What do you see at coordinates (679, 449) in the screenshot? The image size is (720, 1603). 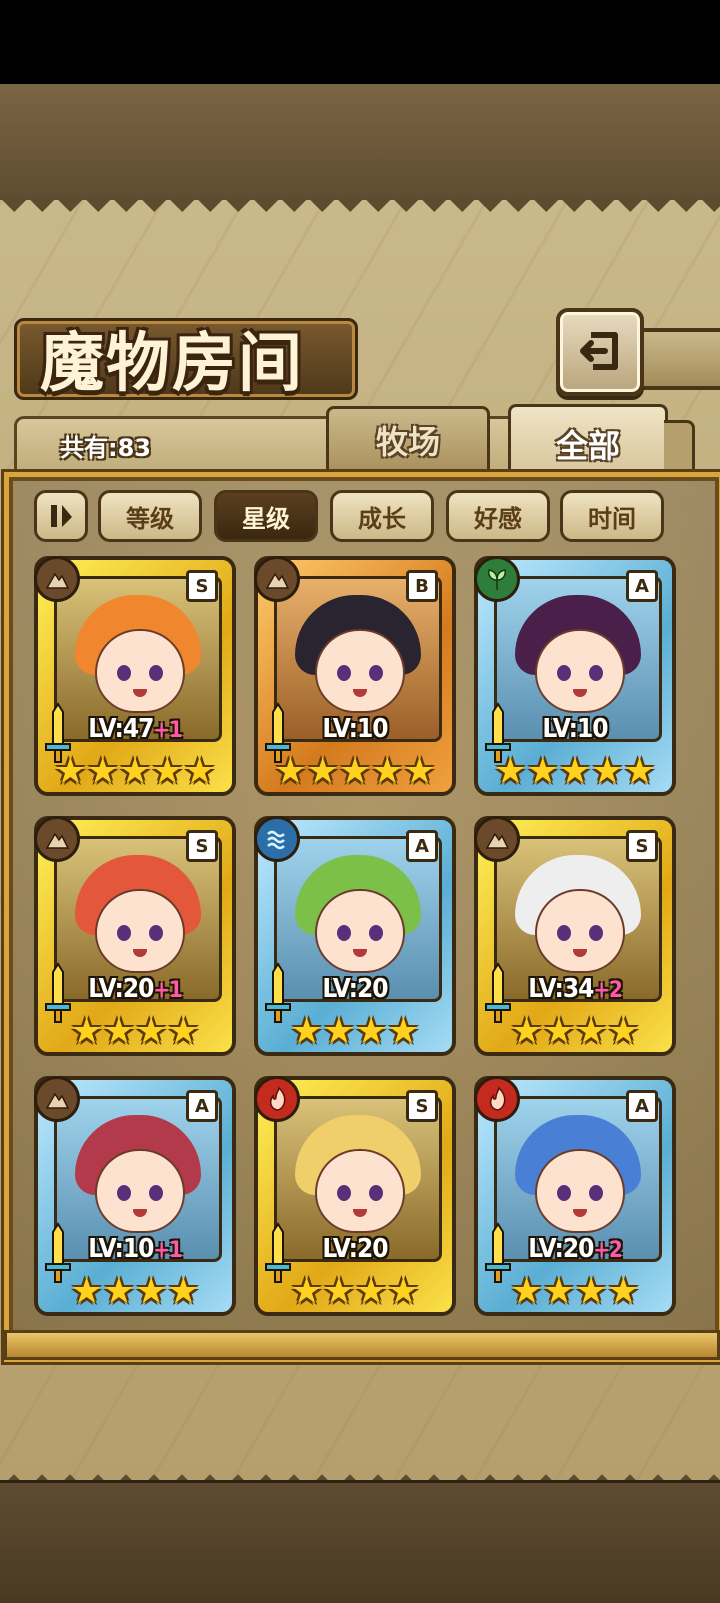 I see `tab-edge-decoration` at bounding box center [679, 449].